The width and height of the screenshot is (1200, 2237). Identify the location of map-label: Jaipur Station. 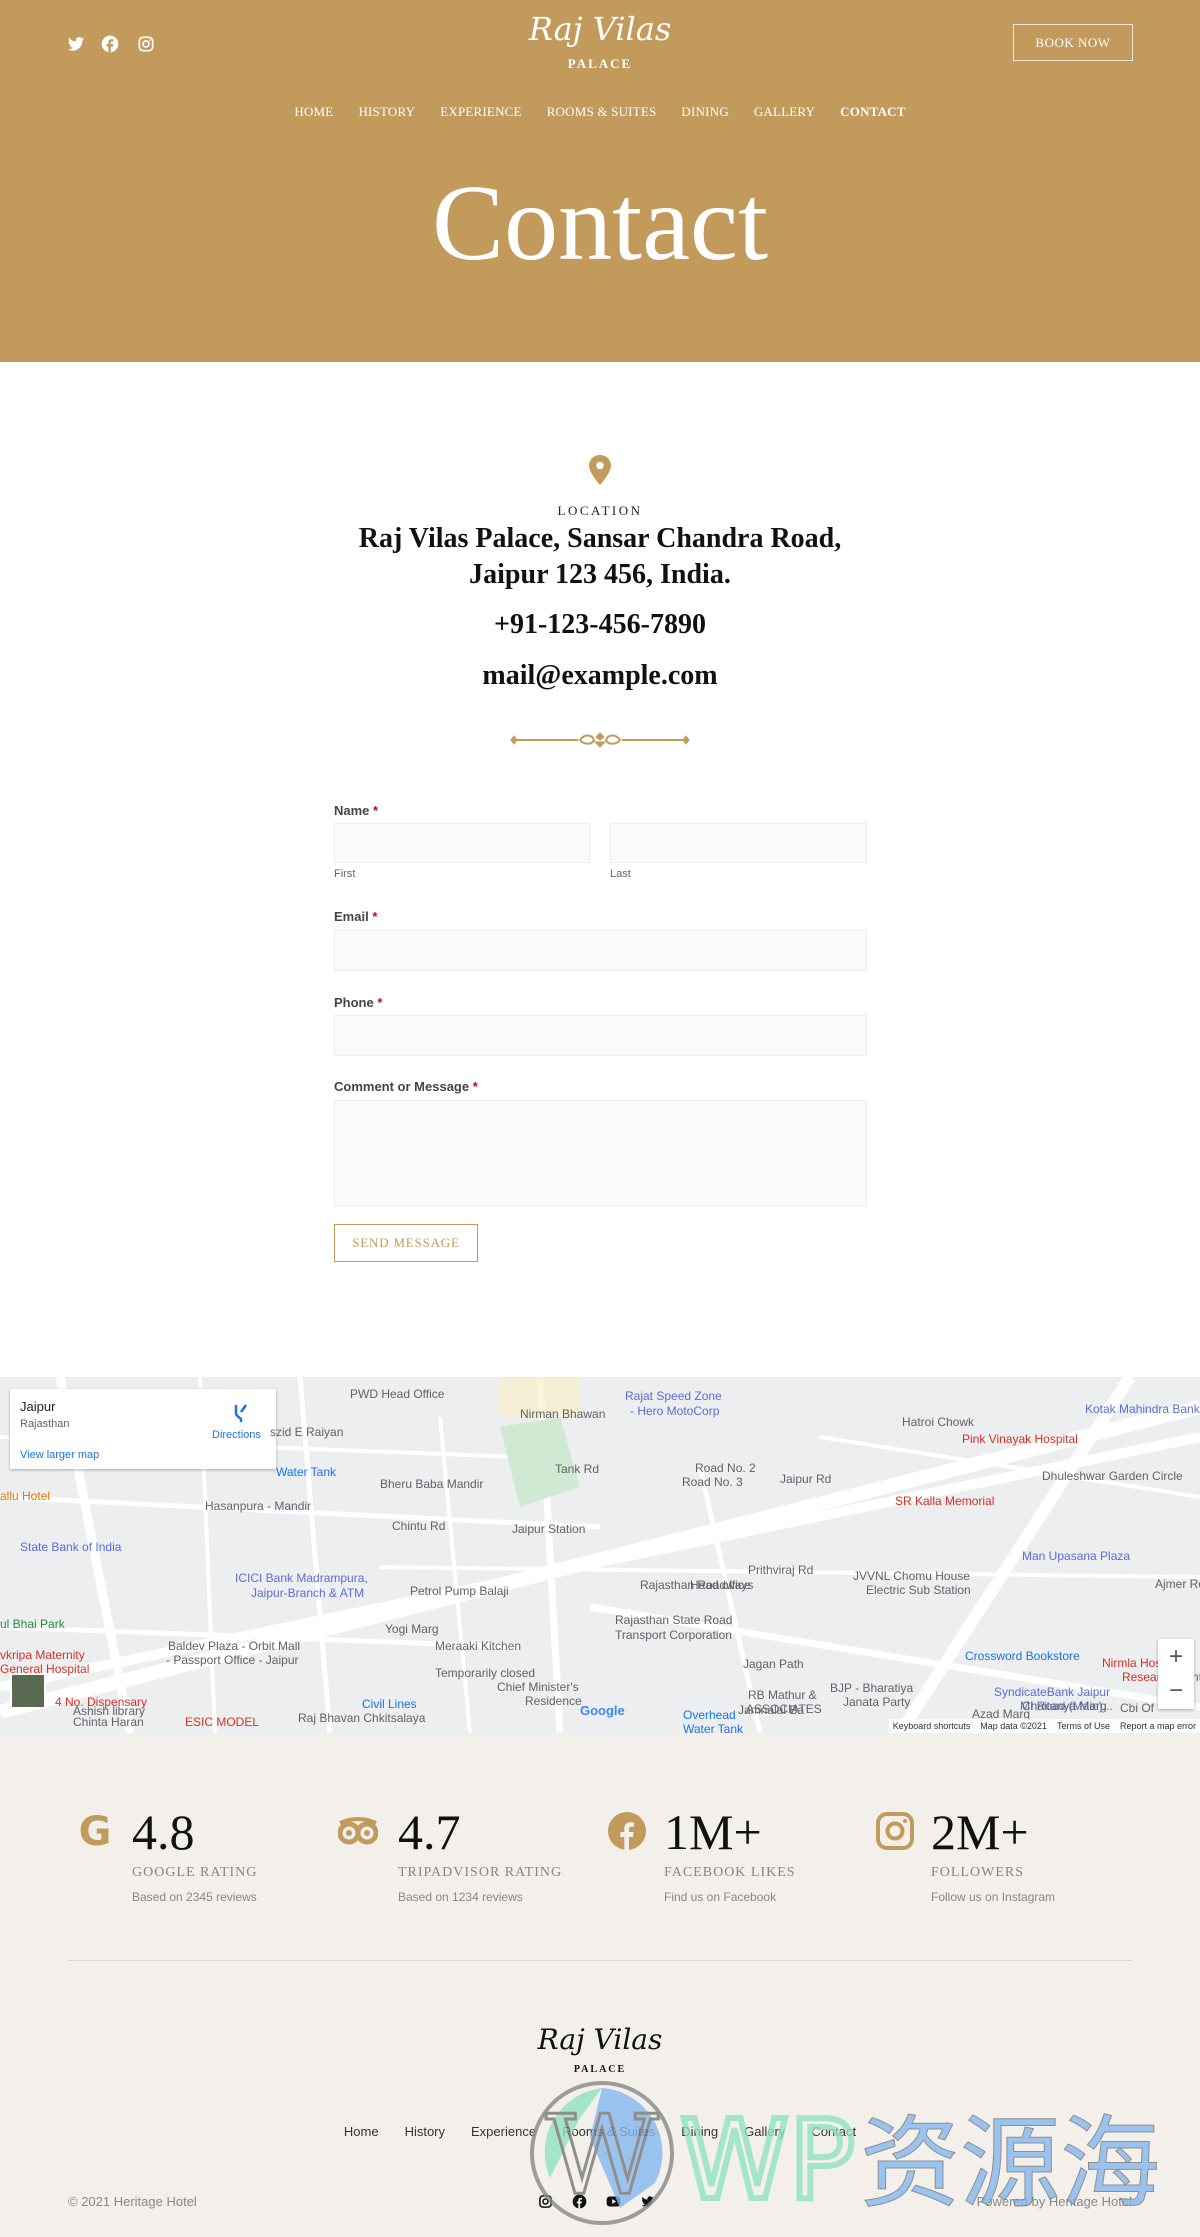
(548, 1529).